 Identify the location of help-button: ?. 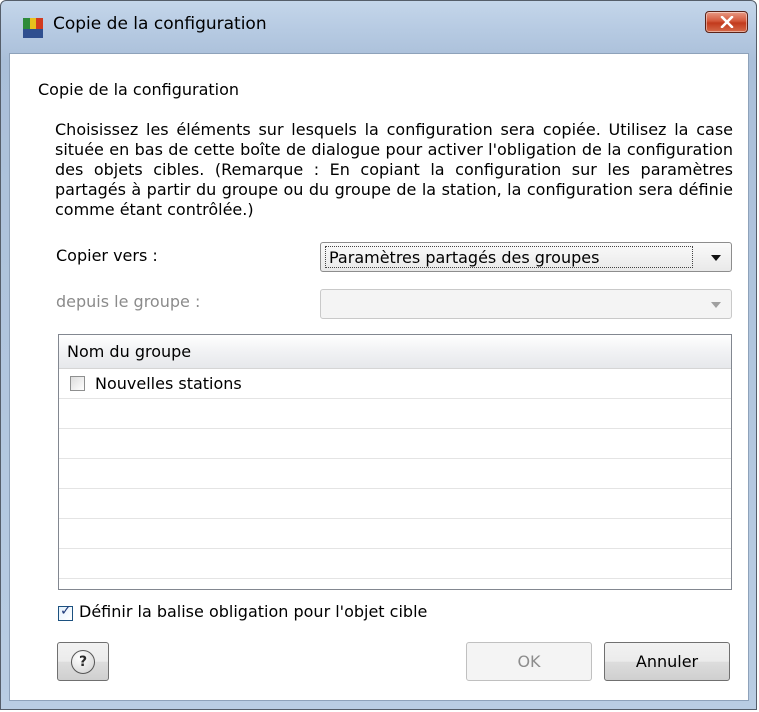
(83, 661).